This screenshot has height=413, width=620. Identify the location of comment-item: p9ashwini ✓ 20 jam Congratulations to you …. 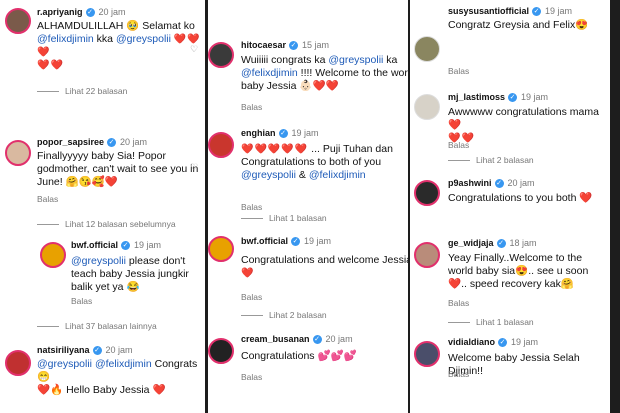
(510, 202).